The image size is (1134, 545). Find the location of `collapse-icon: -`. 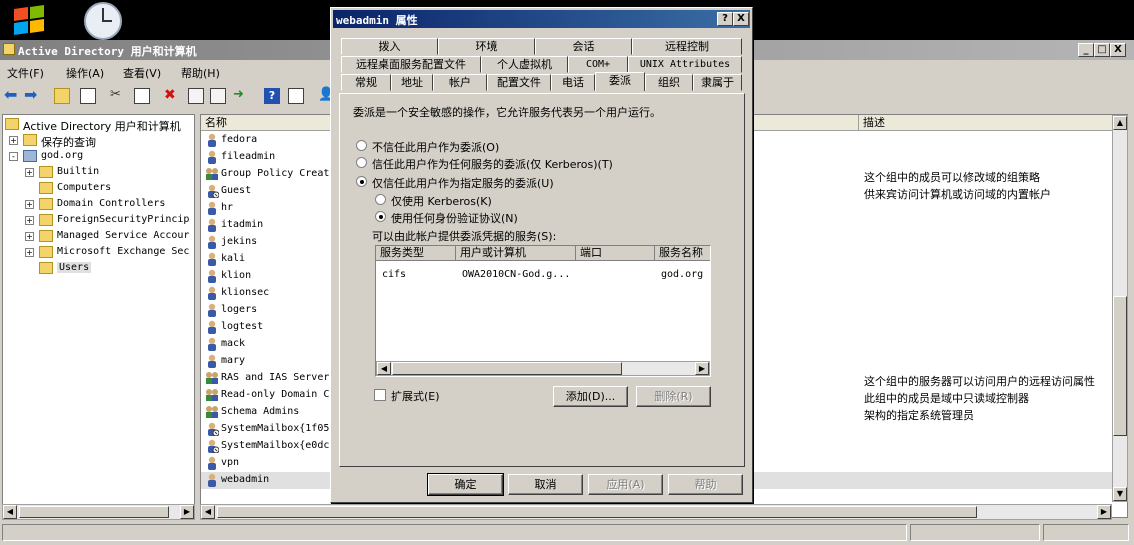

collapse-icon: - is located at coordinates (13, 156).